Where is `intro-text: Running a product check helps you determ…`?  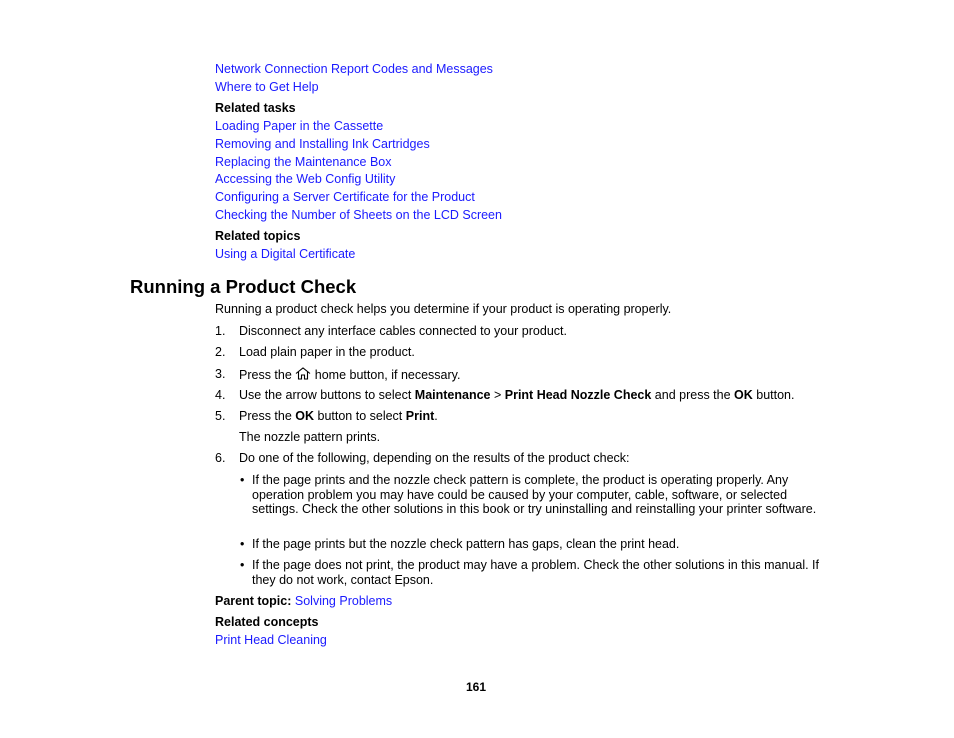
intro-text: Running a product check helps you determ… is located at coordinates (443, 309).